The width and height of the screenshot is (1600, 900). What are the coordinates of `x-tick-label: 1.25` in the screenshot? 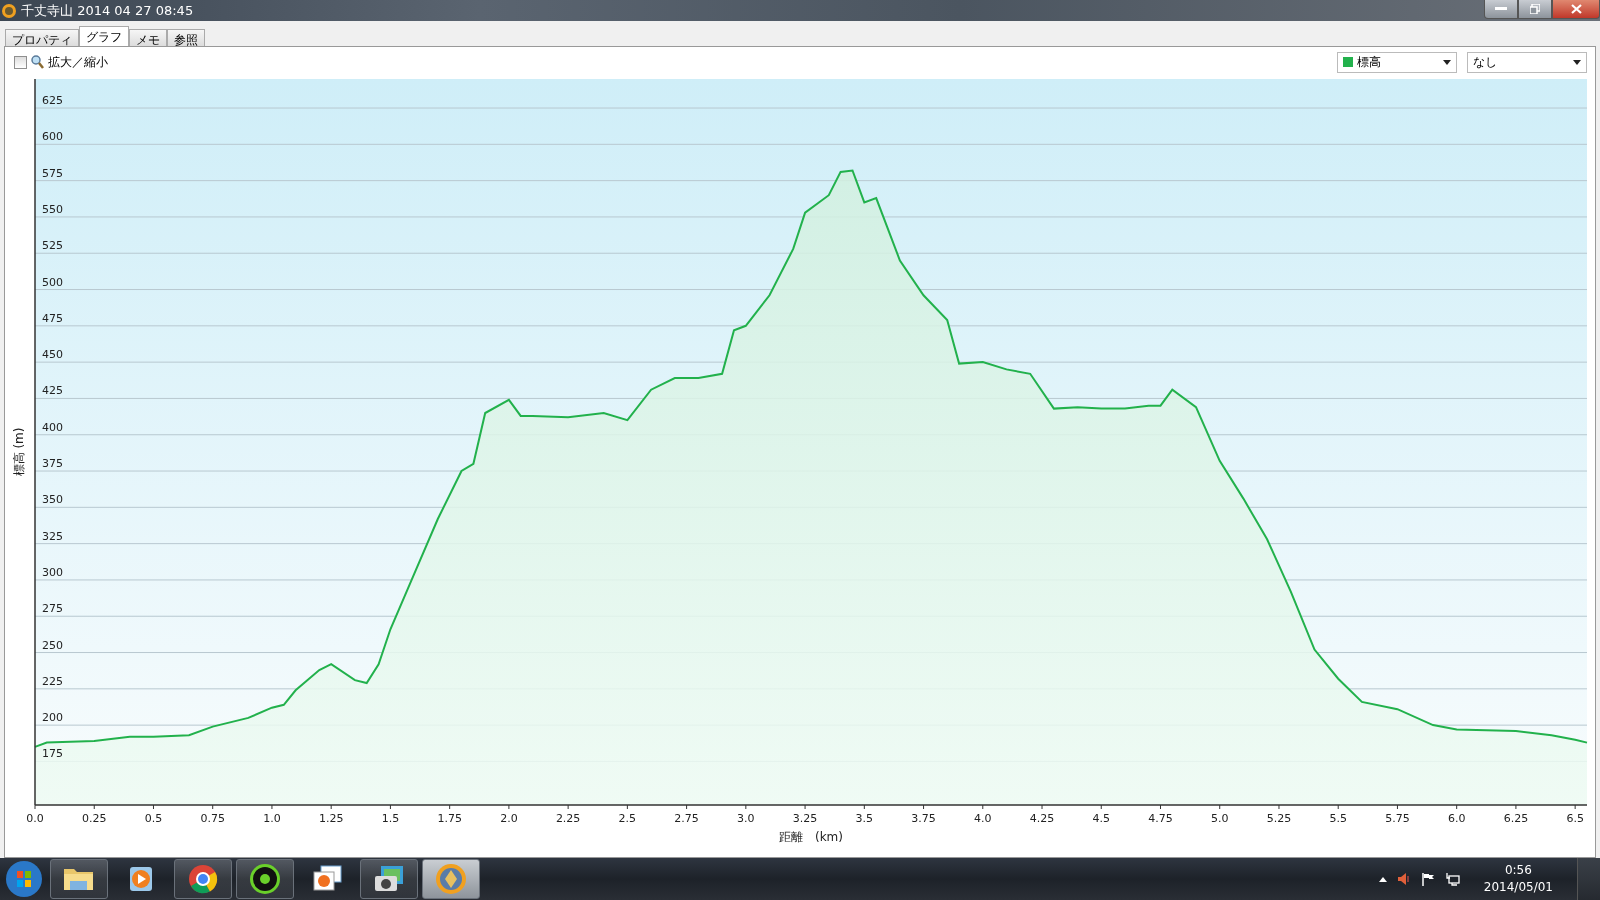 It's located at (331, 818).